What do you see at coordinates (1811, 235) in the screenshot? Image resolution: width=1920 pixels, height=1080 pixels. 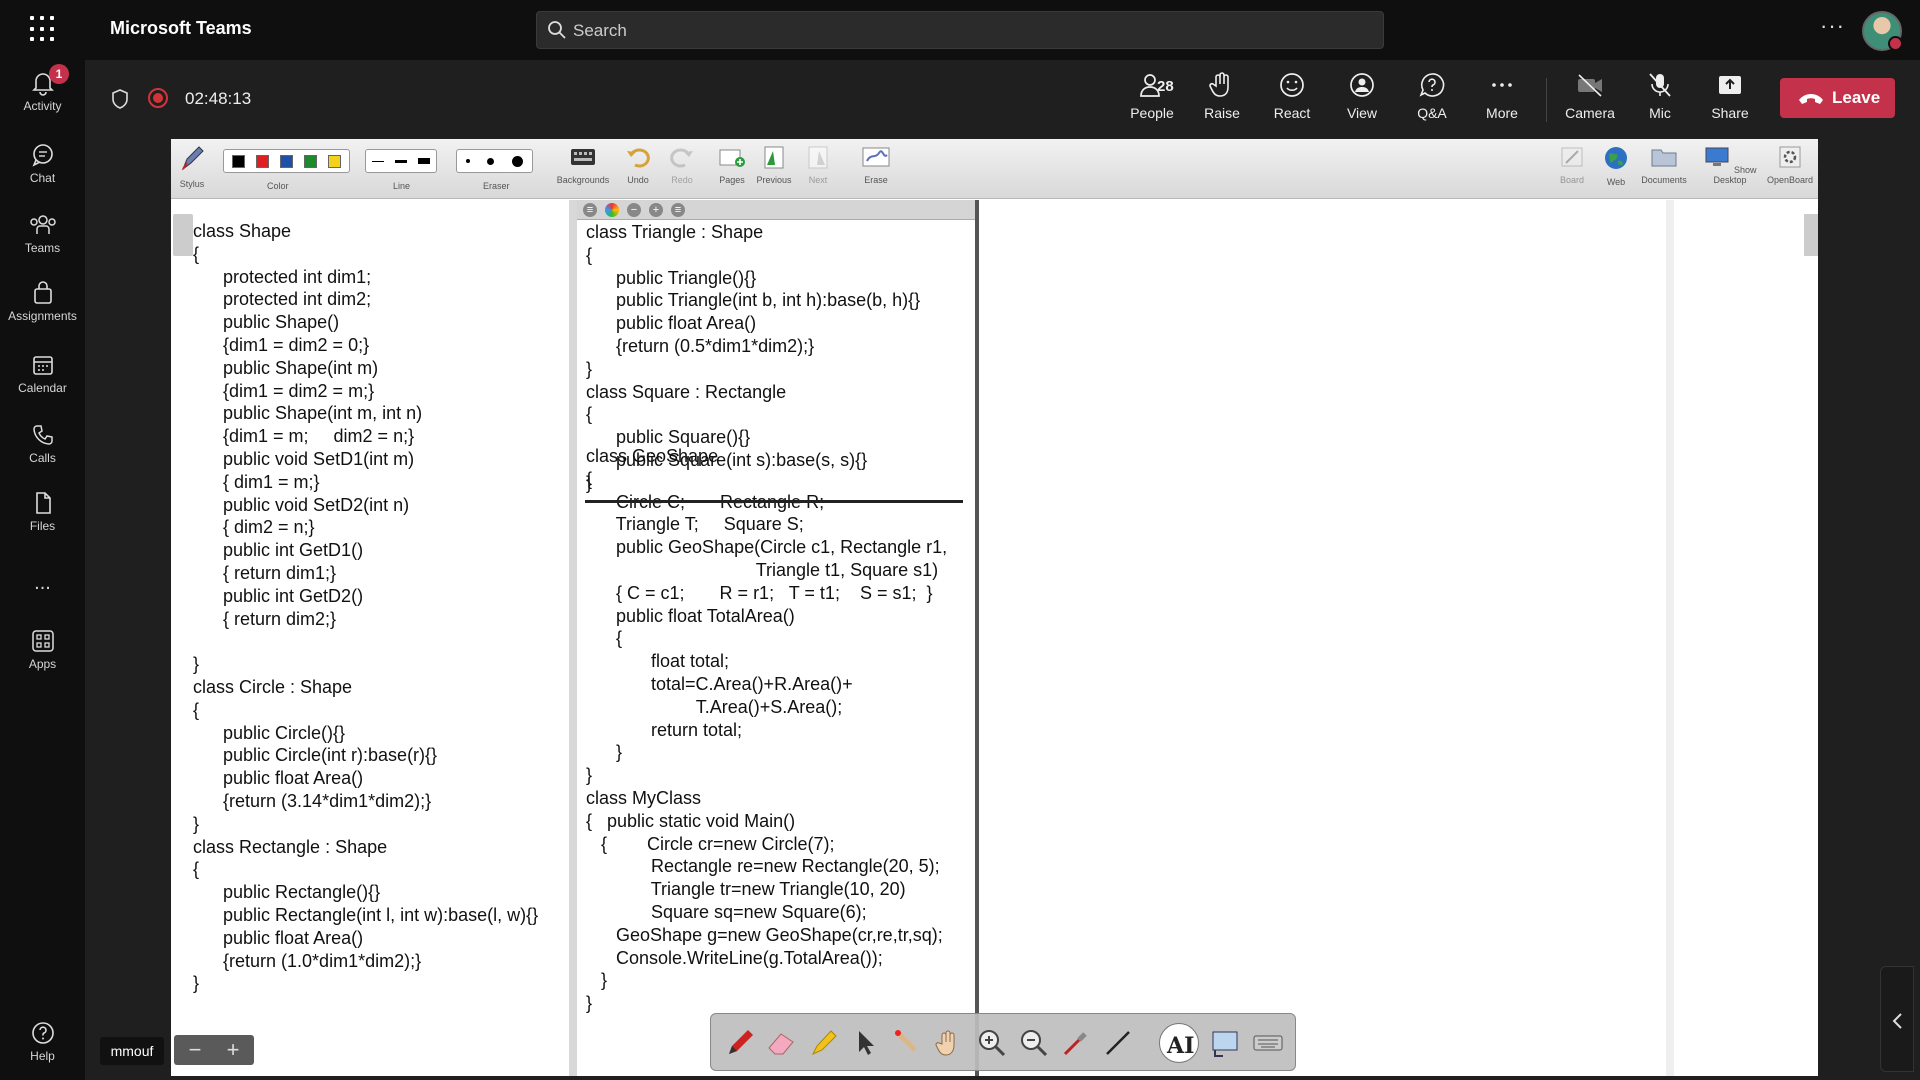 I see `right-palette-toggle` at bounding box center [1811, 235].